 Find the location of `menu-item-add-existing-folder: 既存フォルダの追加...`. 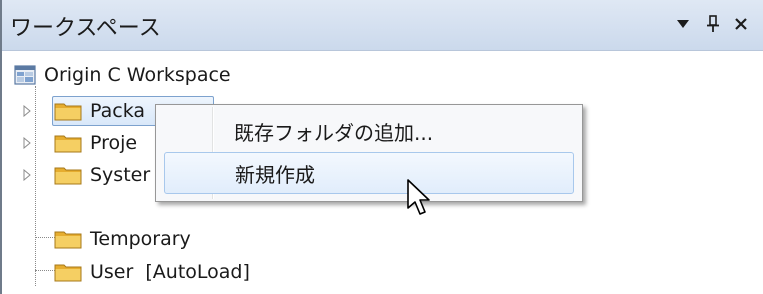

menu-item-add-existing-folder: 既存フォルダの追加... is located at coordinates (369, 131).